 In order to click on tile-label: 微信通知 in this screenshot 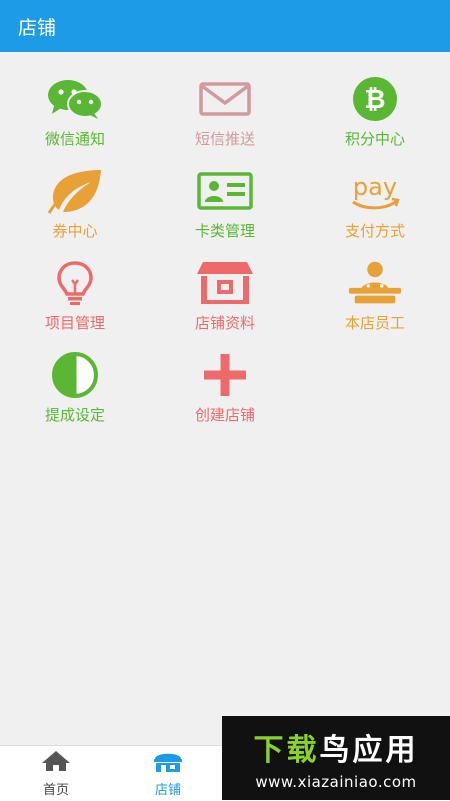, I will do `click(74, 139)`.